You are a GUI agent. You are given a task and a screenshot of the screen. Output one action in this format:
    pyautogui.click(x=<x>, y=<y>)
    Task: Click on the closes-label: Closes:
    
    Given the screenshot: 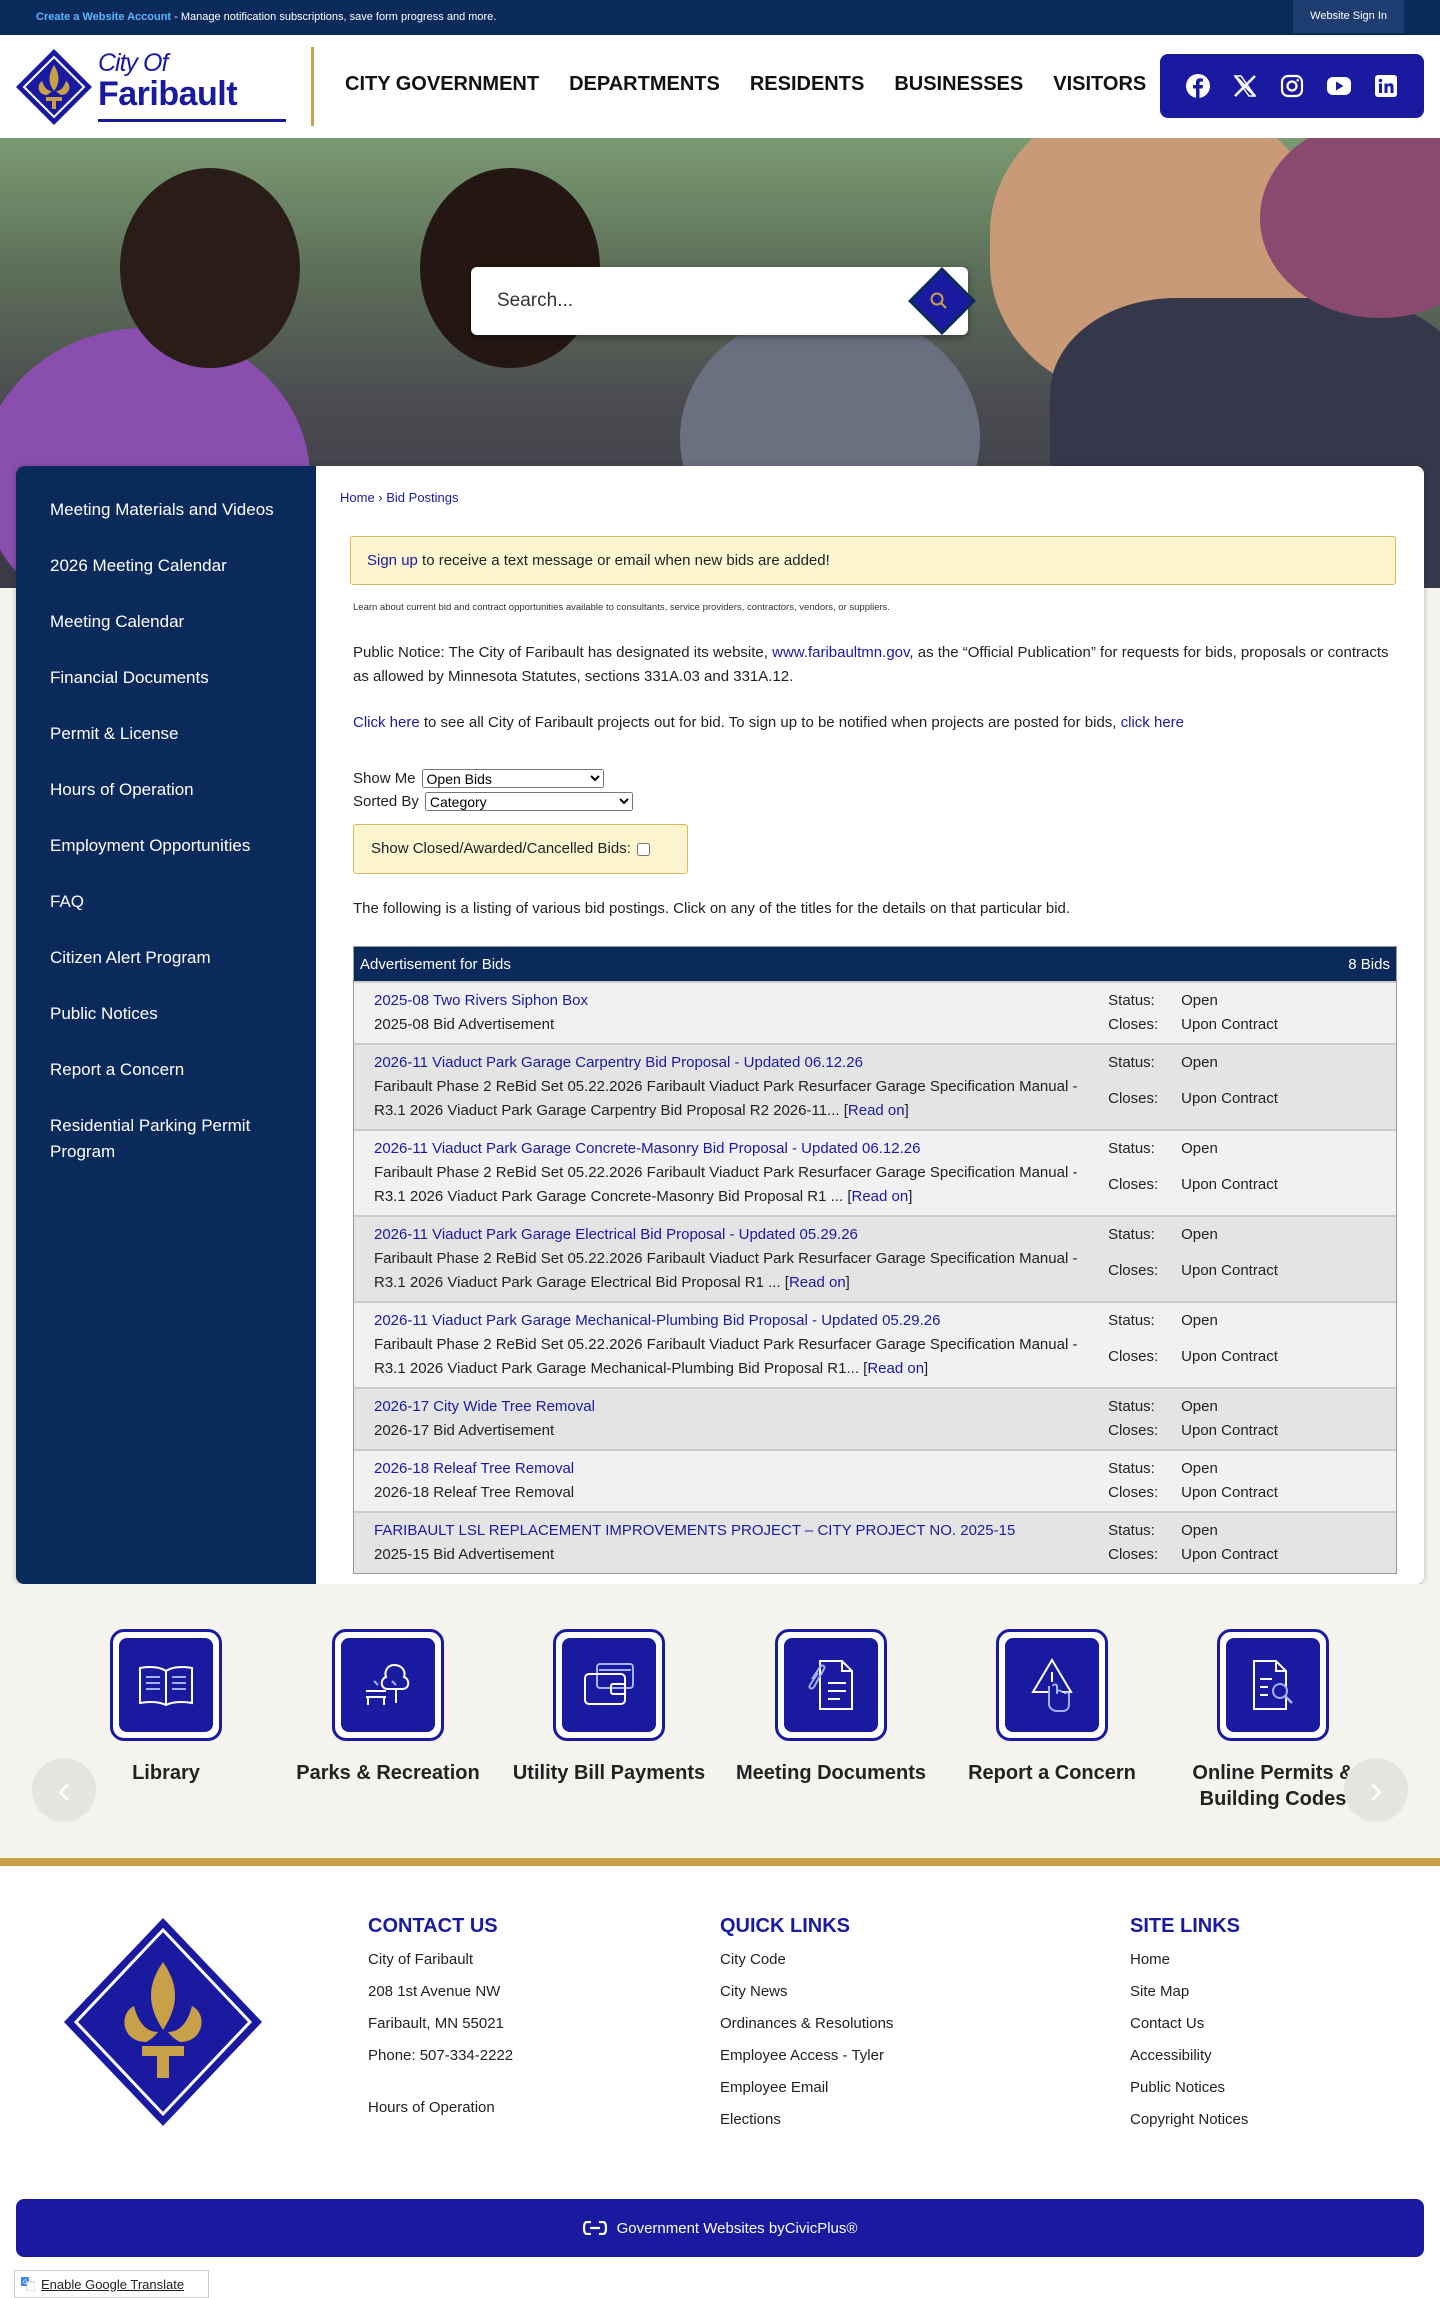 What is the action you would take?
    pyautogui.click(x=1133, y=1098)
    